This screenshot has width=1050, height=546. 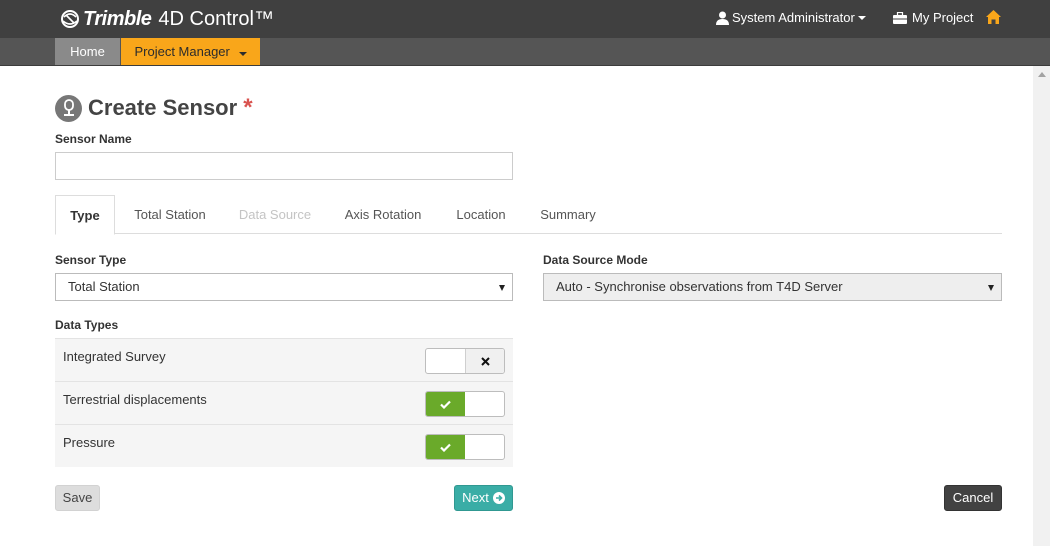 I want to click on tab-data-source: Data Source, so click(x=275, y=214).